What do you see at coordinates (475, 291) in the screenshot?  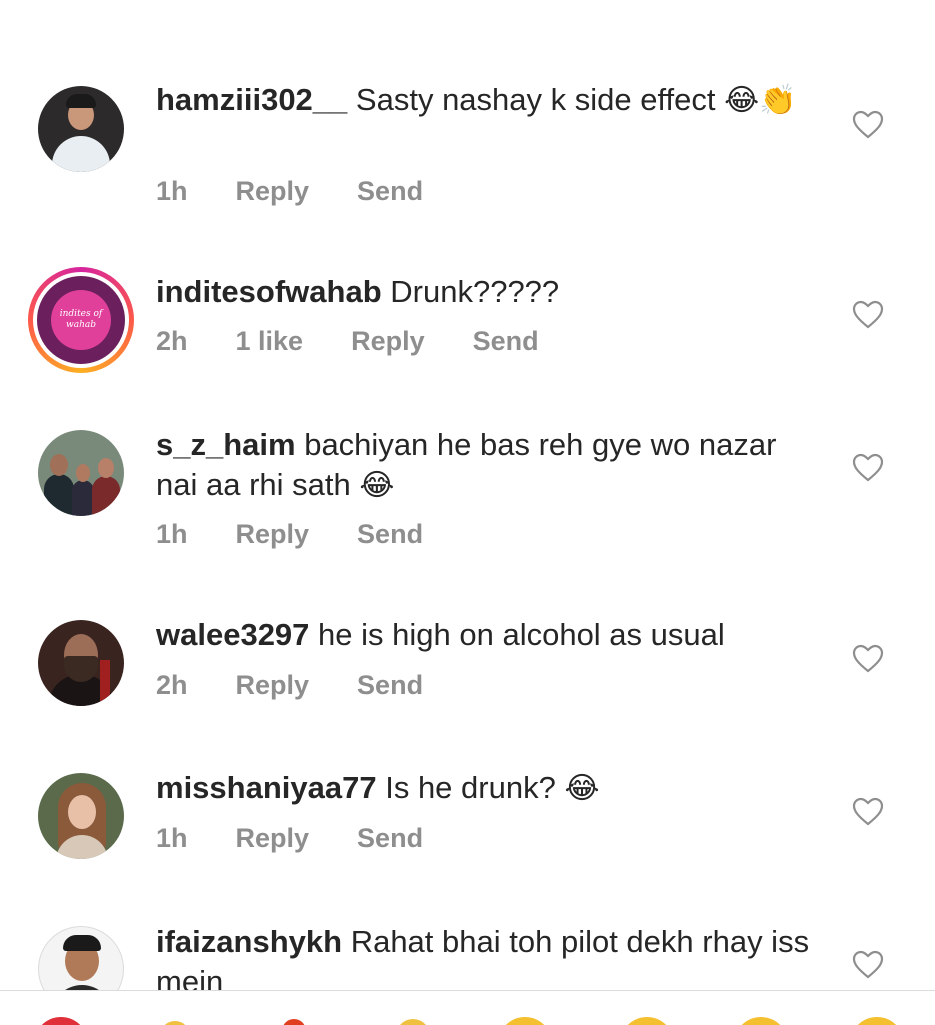 I see `comment-text: Drunk?????` at bounding box center [475, 291].